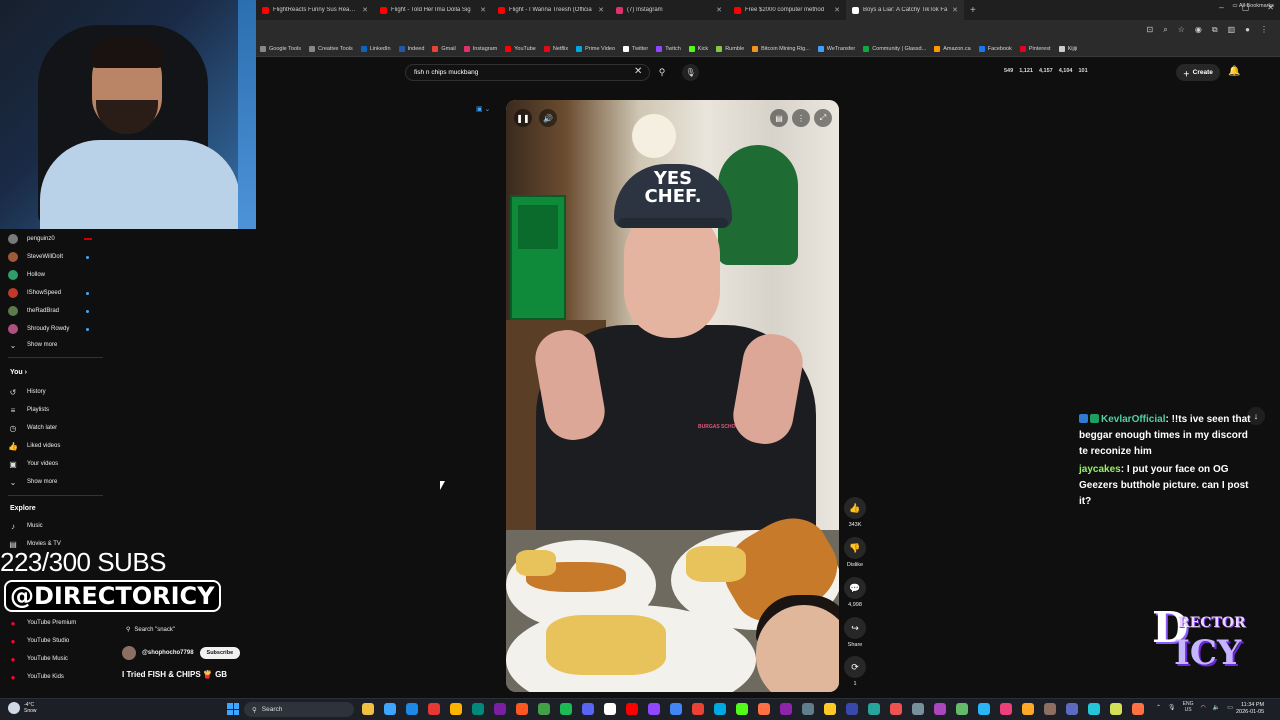 This screenshot has height=720, width=1280. I want to click on sidebar-item-youtube-premium: ● YouTube Premium, so click(42, 623).